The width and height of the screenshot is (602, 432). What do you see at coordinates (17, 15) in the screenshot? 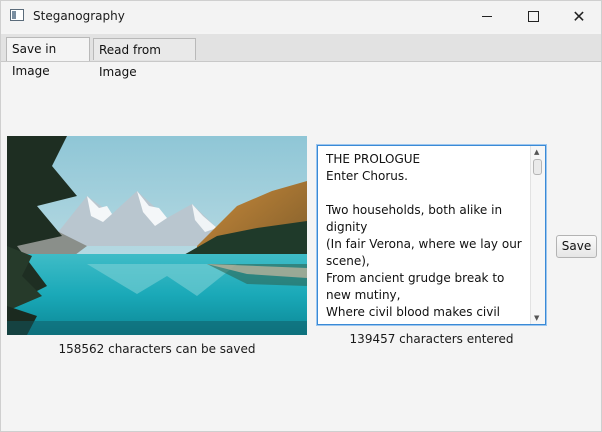
I see `app-icon` at bounding box center [17, 15].